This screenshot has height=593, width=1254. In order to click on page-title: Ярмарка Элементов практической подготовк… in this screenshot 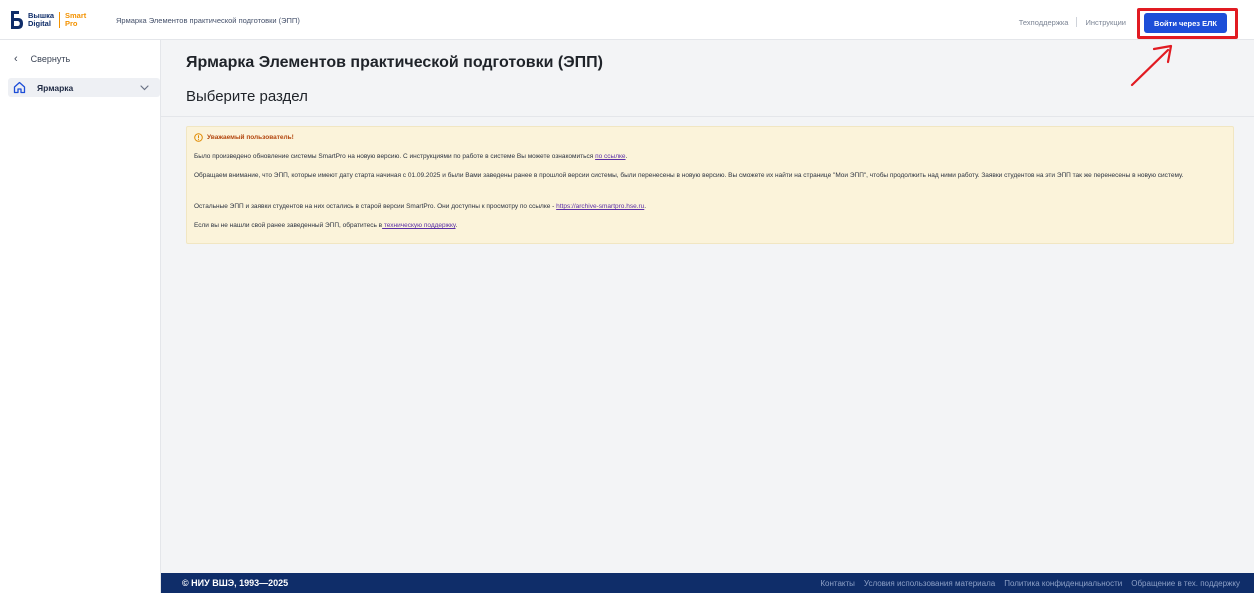, I will do `click(394, 62)`.